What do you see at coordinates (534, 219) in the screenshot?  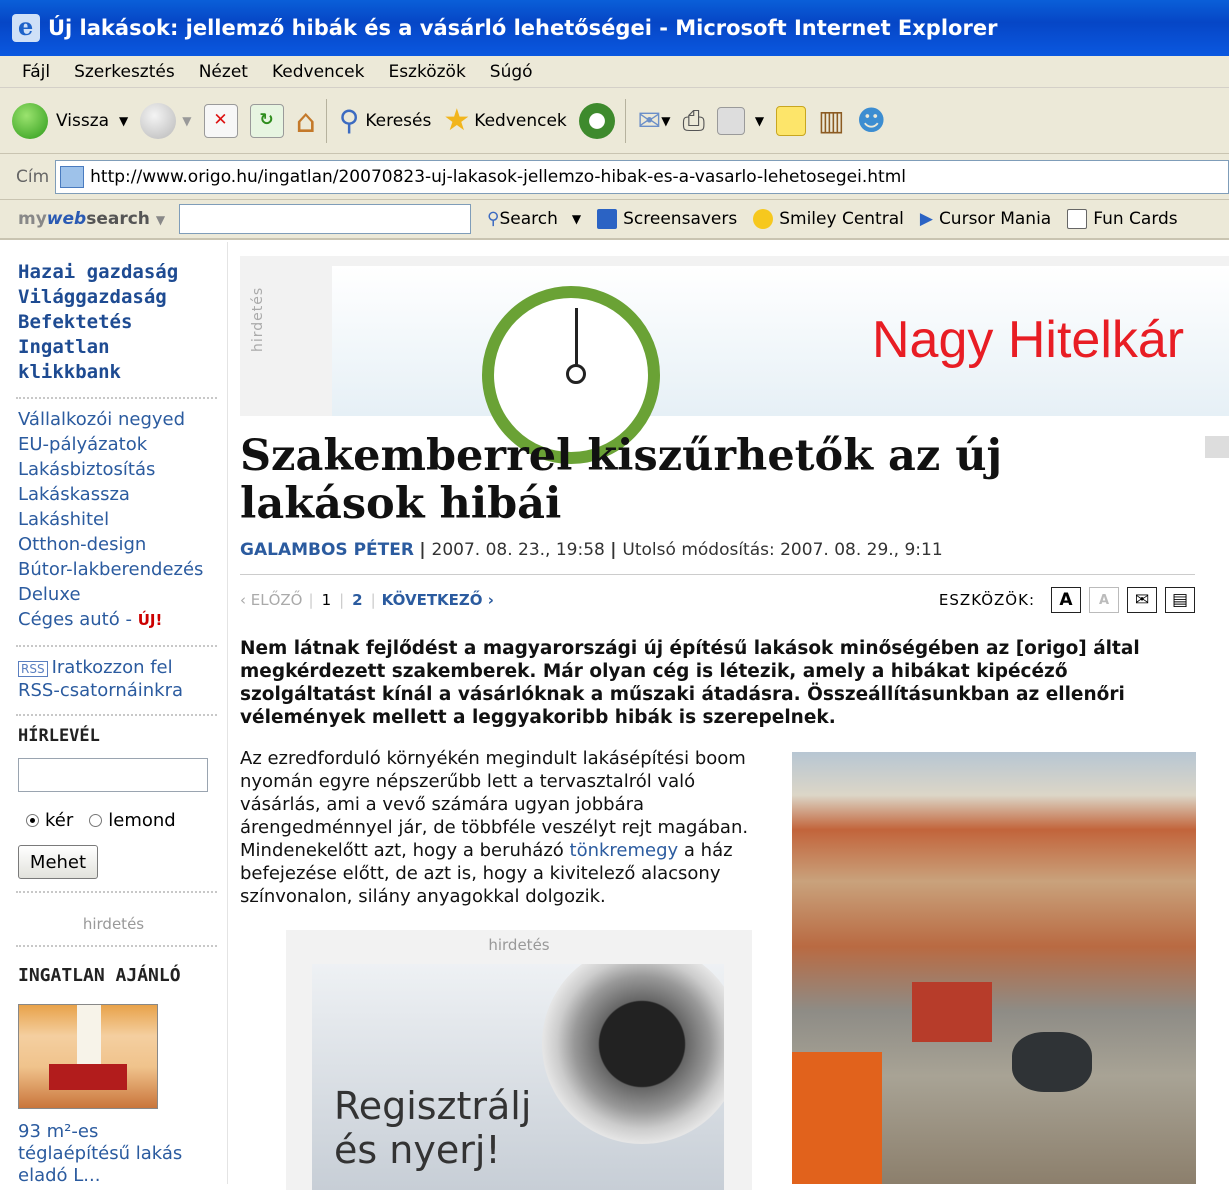 I see `websearch-search-button: ⚲ Search ▼` at bounding box center [534, 219].